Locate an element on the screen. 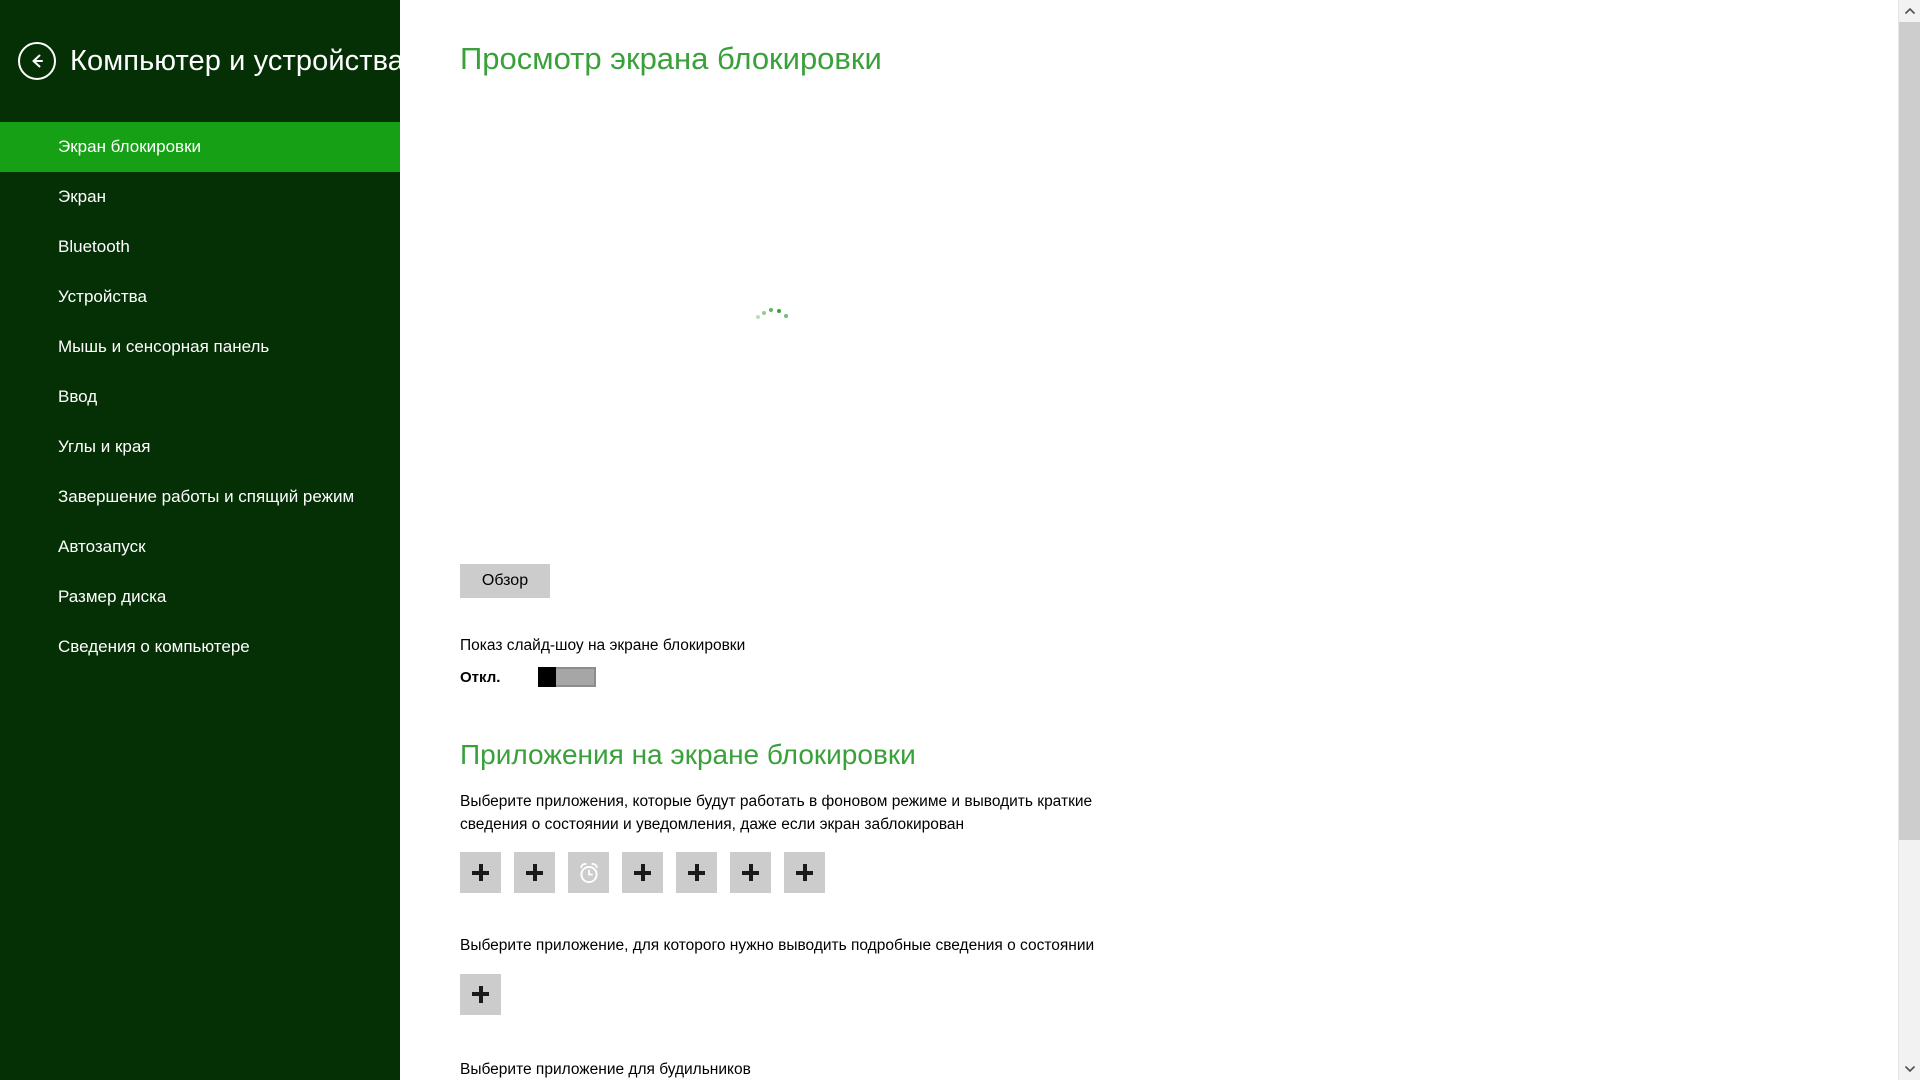 This screenshot has width=1920, height=1080. back-arrow-icon is located at coordinates (37, 61).